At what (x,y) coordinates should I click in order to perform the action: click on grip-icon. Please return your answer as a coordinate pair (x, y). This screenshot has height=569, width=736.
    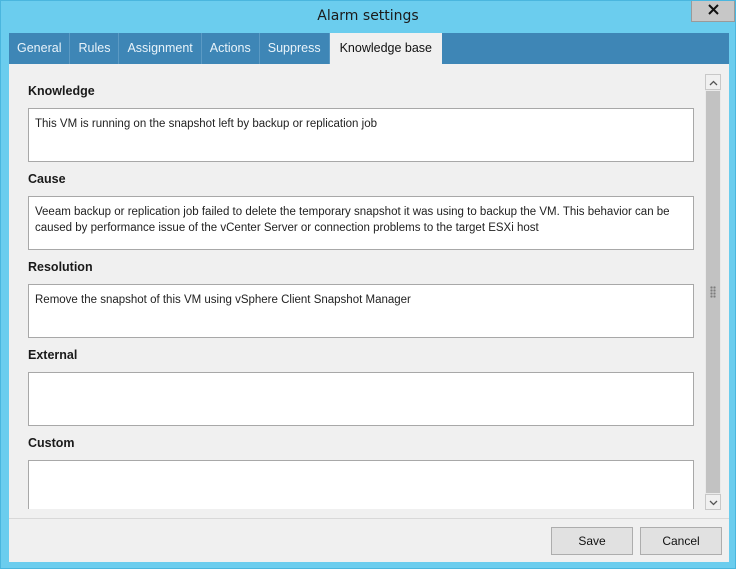
    Looking at the image, I should click on (713, 292).